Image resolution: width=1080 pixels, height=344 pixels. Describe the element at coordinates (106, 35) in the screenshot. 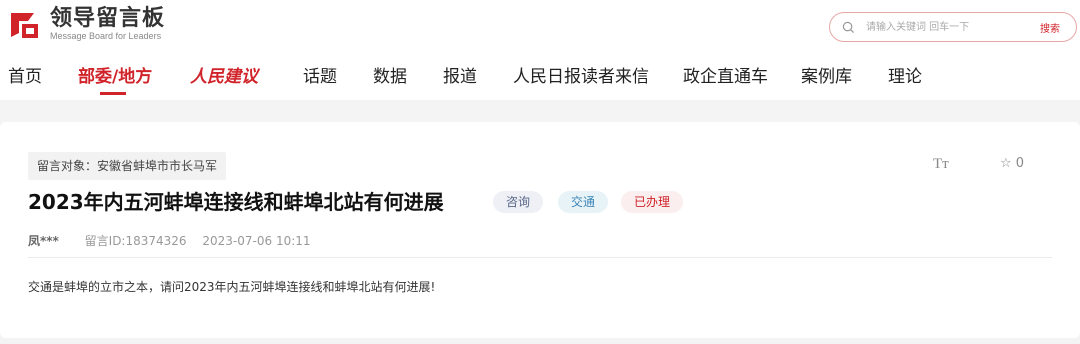

I see `logo-subtitle: Message Board for Leaders` at that location.